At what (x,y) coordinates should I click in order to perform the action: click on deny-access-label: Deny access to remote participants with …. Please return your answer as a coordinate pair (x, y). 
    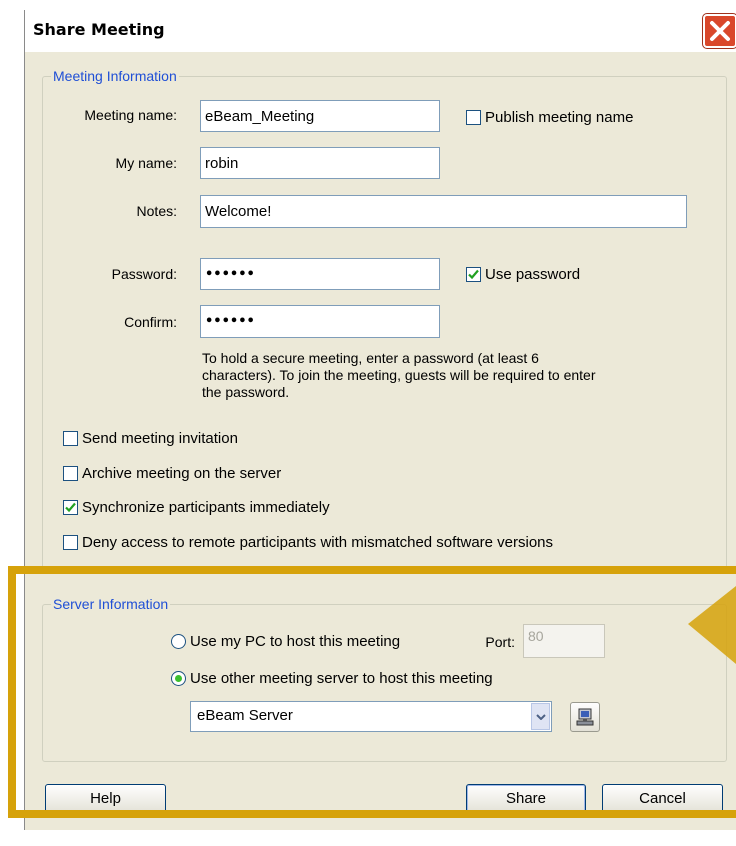
    Looking at the image, I should click on (318, 542).